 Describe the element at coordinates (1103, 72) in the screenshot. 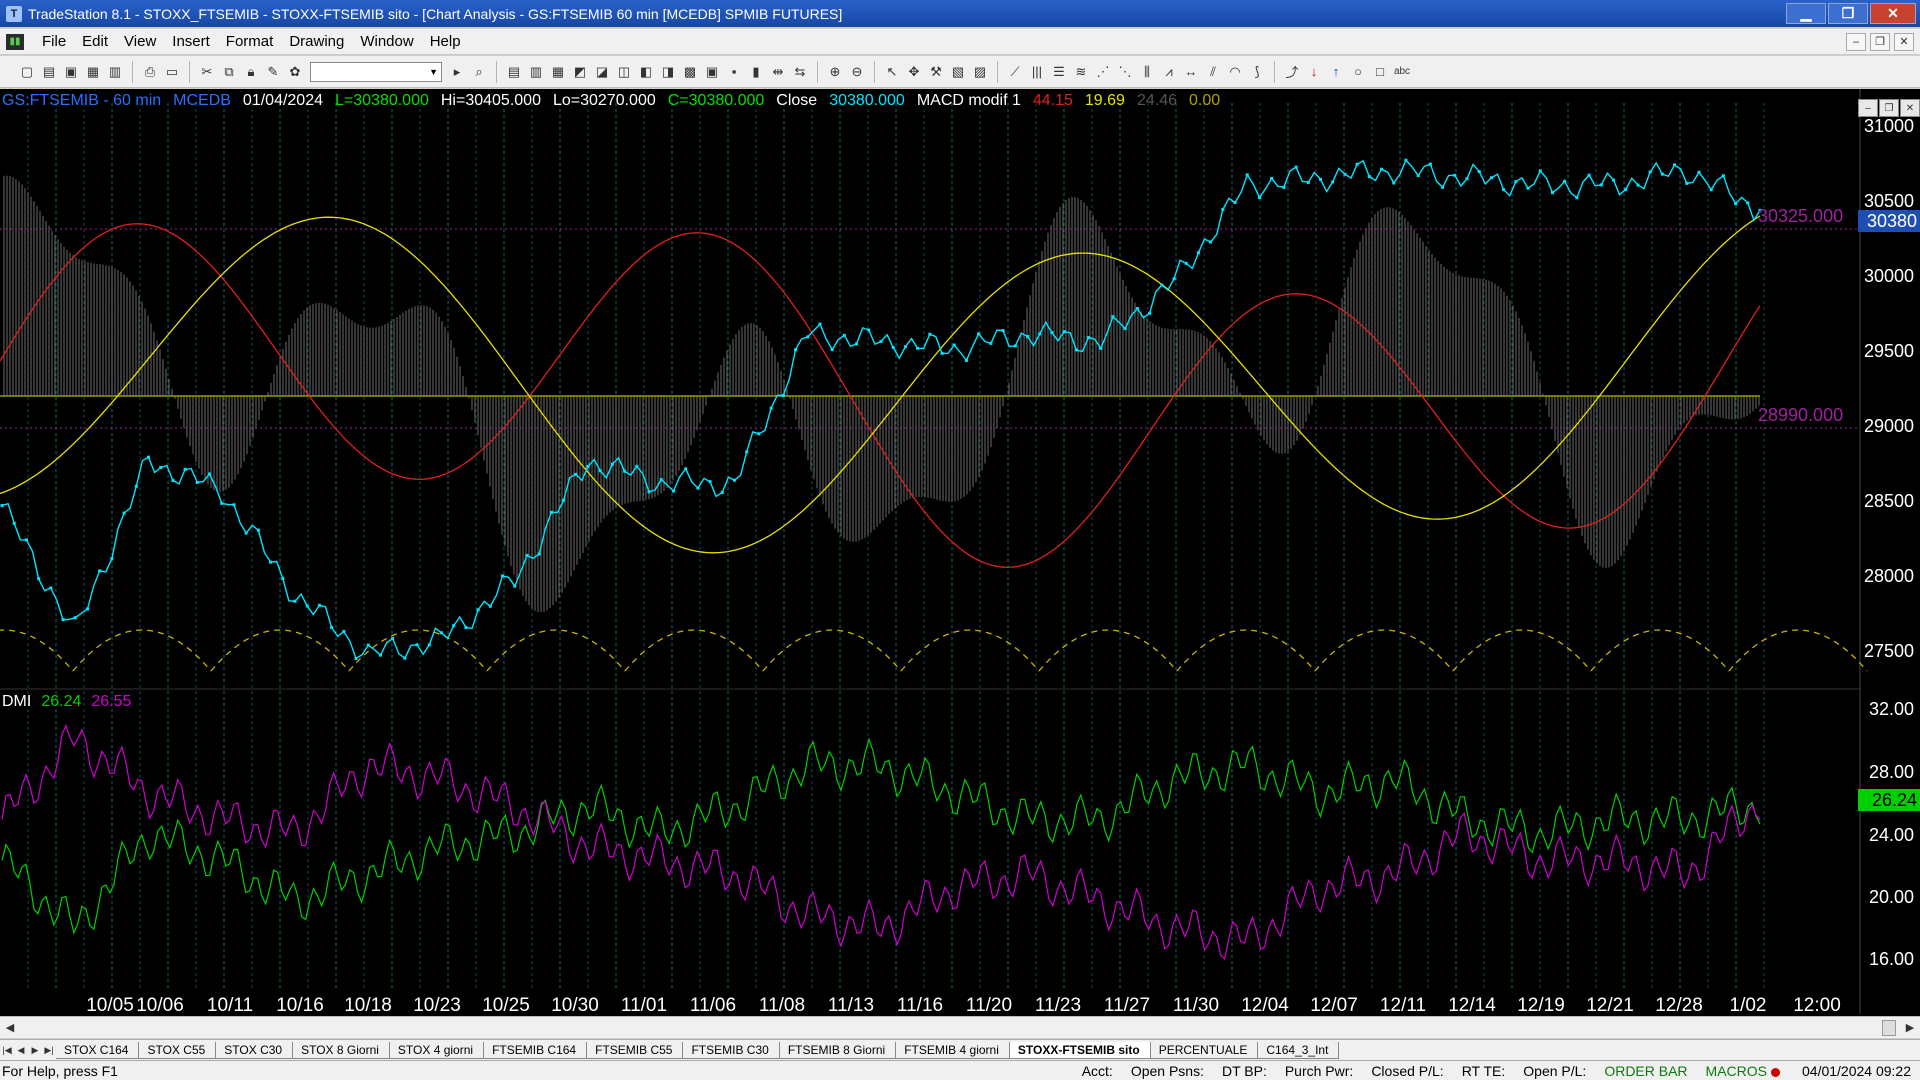

I see `fan-icon: ⋰` at that location.